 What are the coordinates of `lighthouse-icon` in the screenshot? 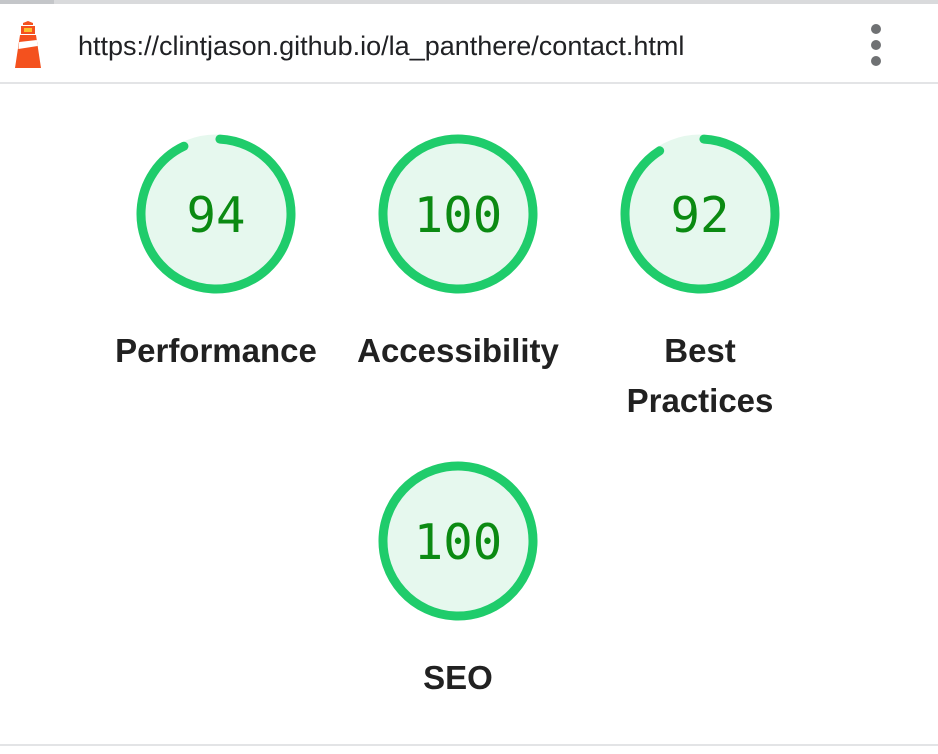 It's located at (28, 44).